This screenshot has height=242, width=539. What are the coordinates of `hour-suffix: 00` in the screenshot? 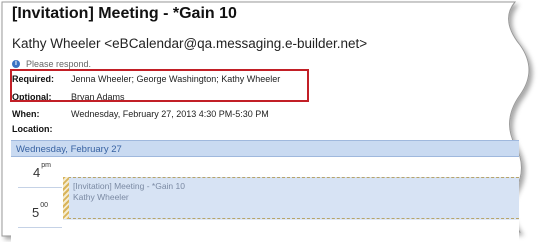 It's located at (44, 205).